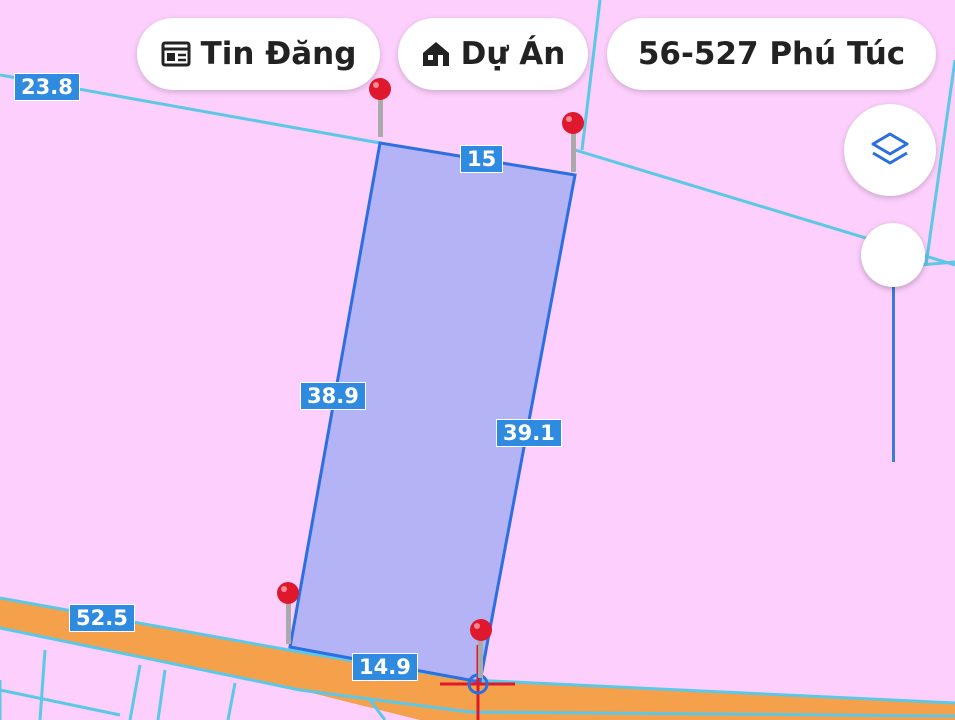 The width and height of the screenshot is (955, 720). Describe the element at coordinates (435, 54) in the screenshot. I see `house-icon` at that location.